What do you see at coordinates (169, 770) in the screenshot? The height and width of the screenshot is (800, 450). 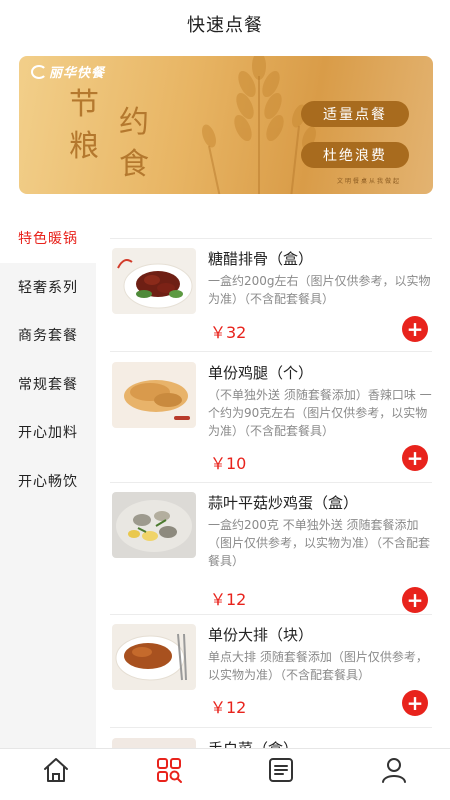 I see `order-search-icon` at bounding box center [169, 770].